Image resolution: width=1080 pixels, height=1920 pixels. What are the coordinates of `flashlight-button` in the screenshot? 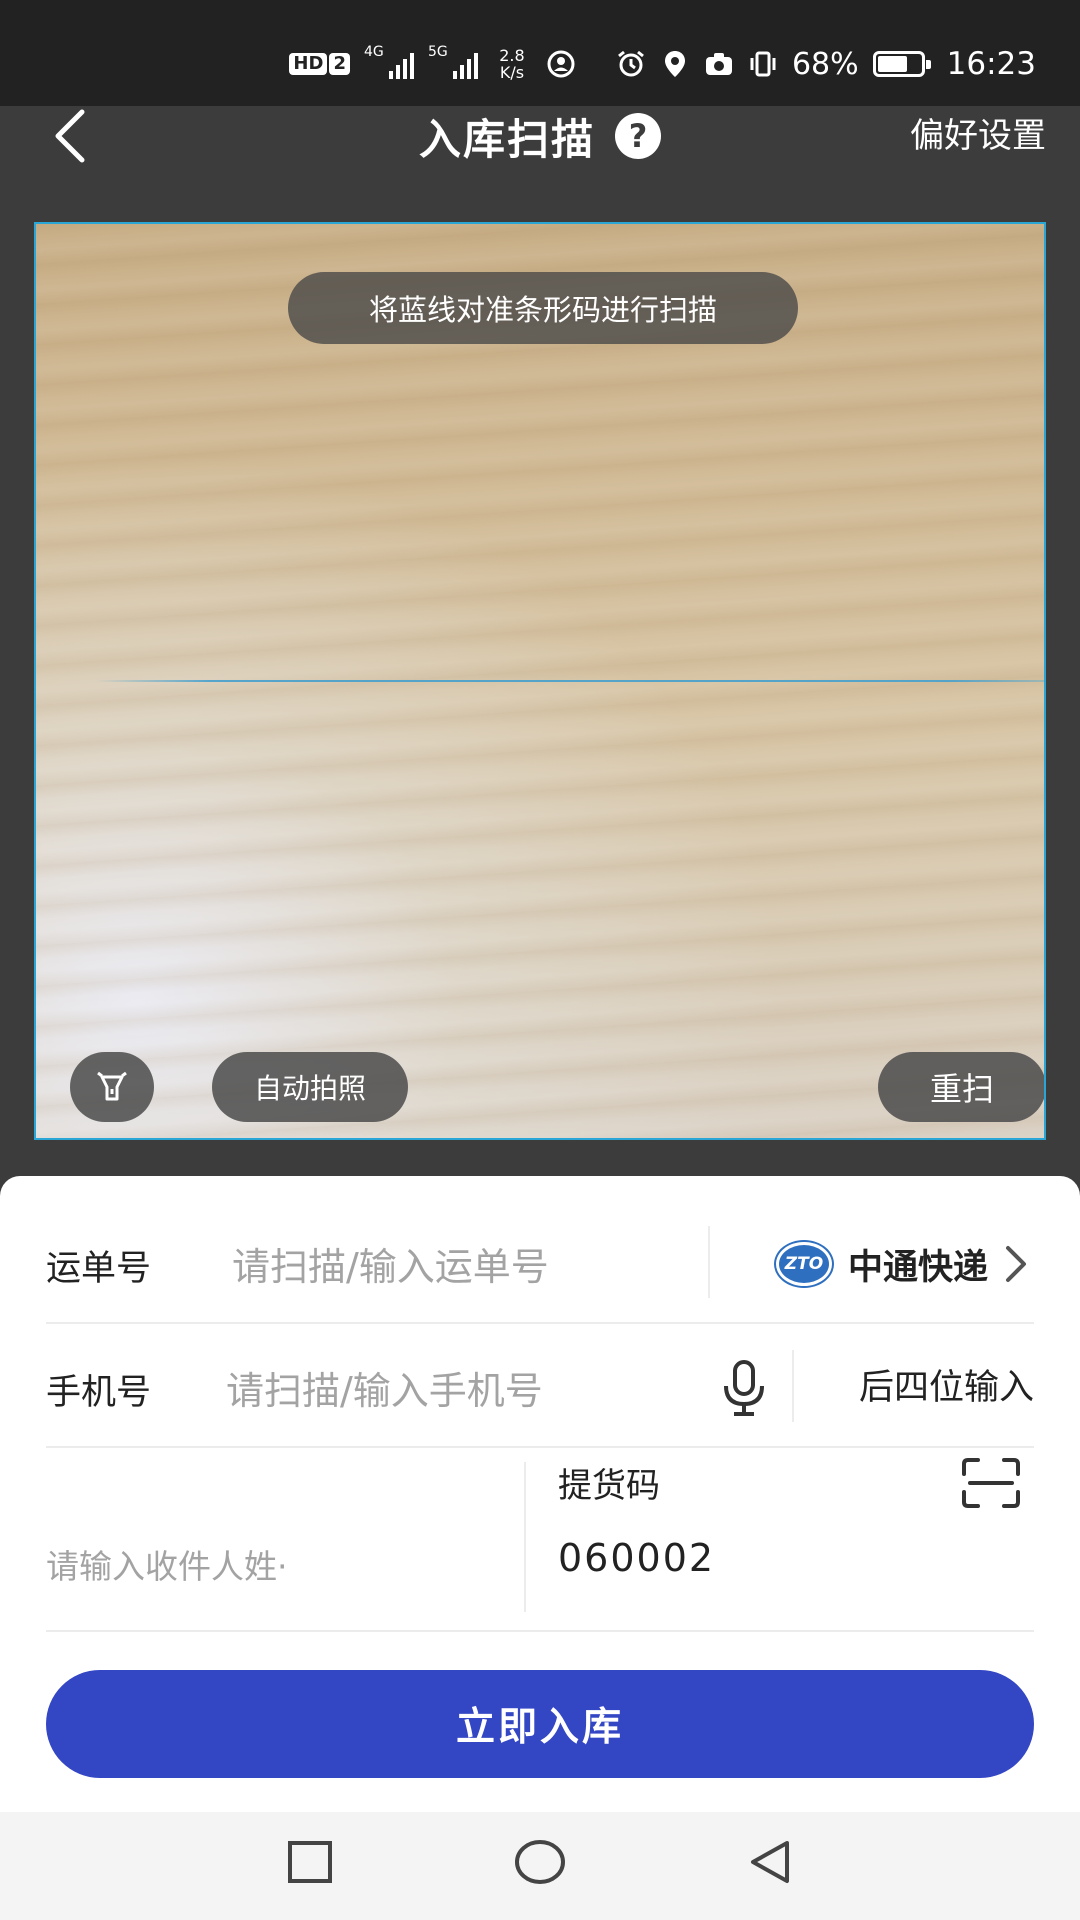 It's located at (112, 1087).